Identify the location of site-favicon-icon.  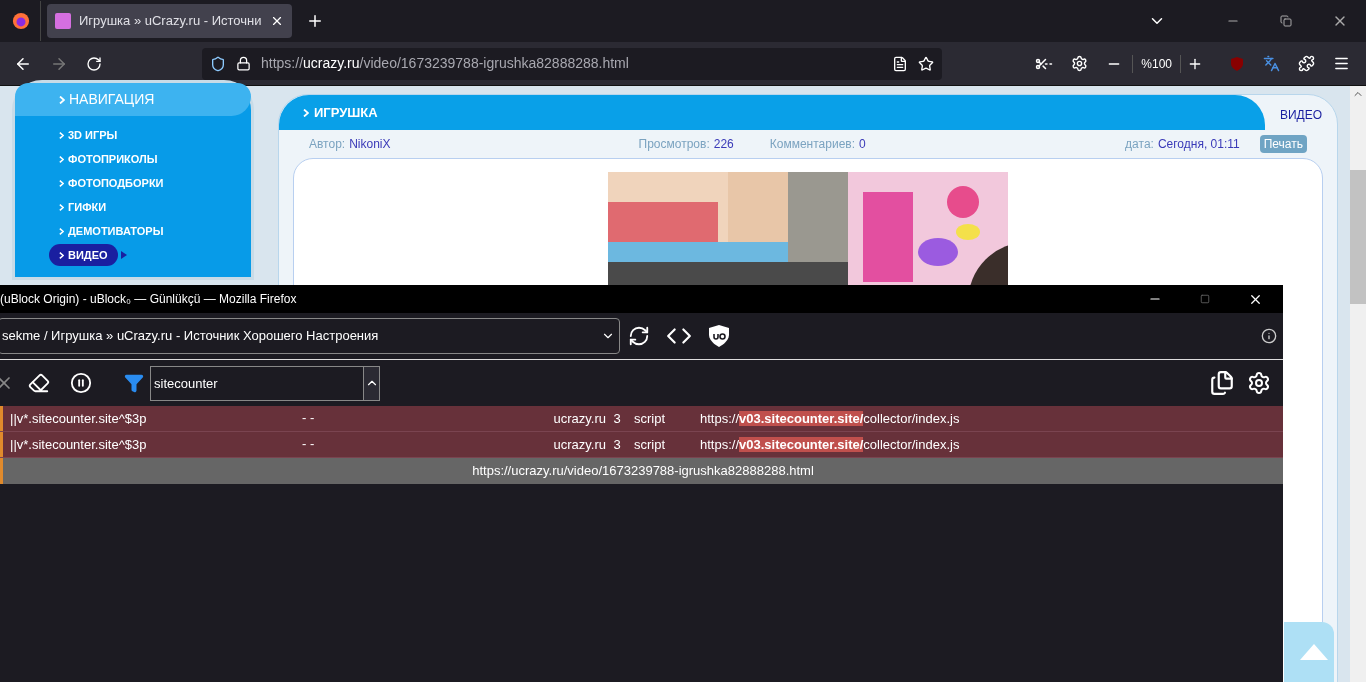
(63, 21).